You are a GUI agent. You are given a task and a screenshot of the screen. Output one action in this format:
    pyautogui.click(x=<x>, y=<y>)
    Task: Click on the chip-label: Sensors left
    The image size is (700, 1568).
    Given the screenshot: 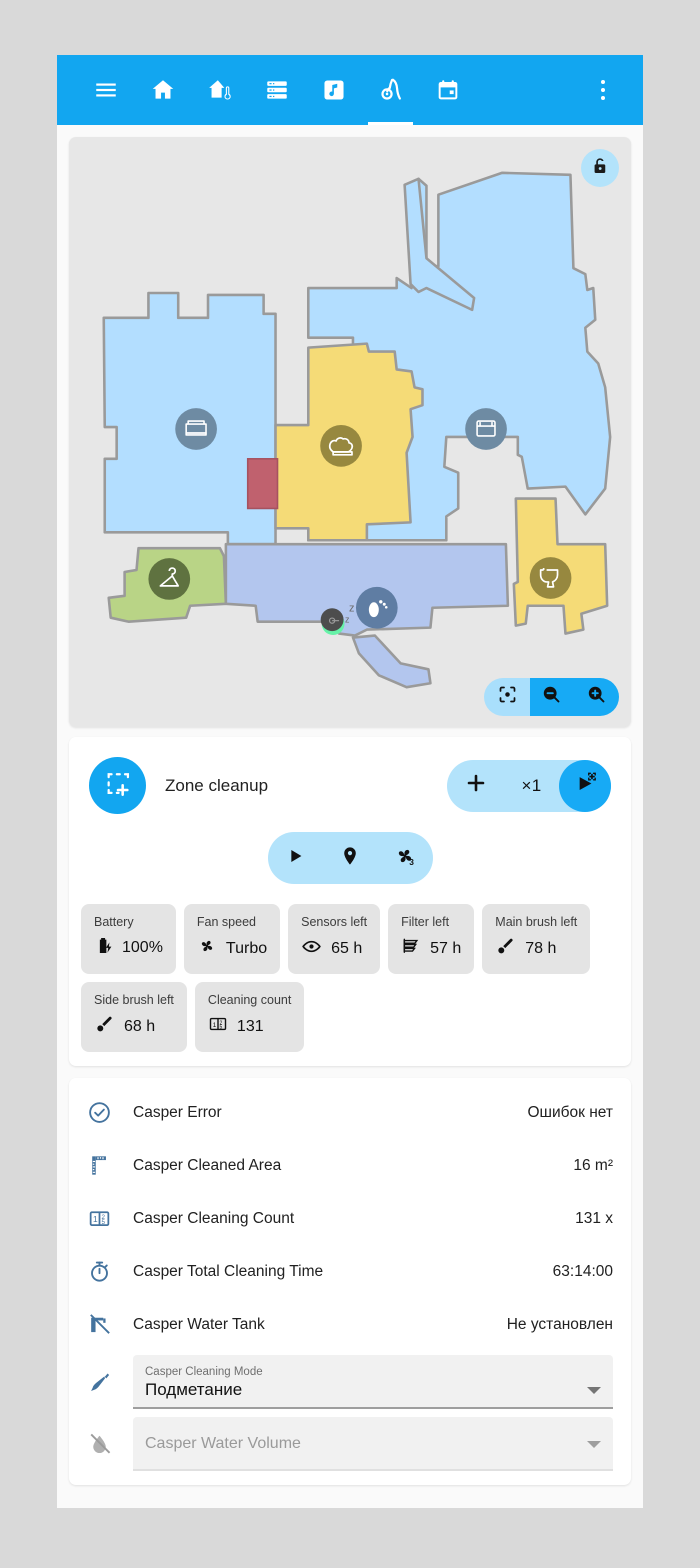 What is the action you would take?
    pyautogui.click(x=334, y=922)
    